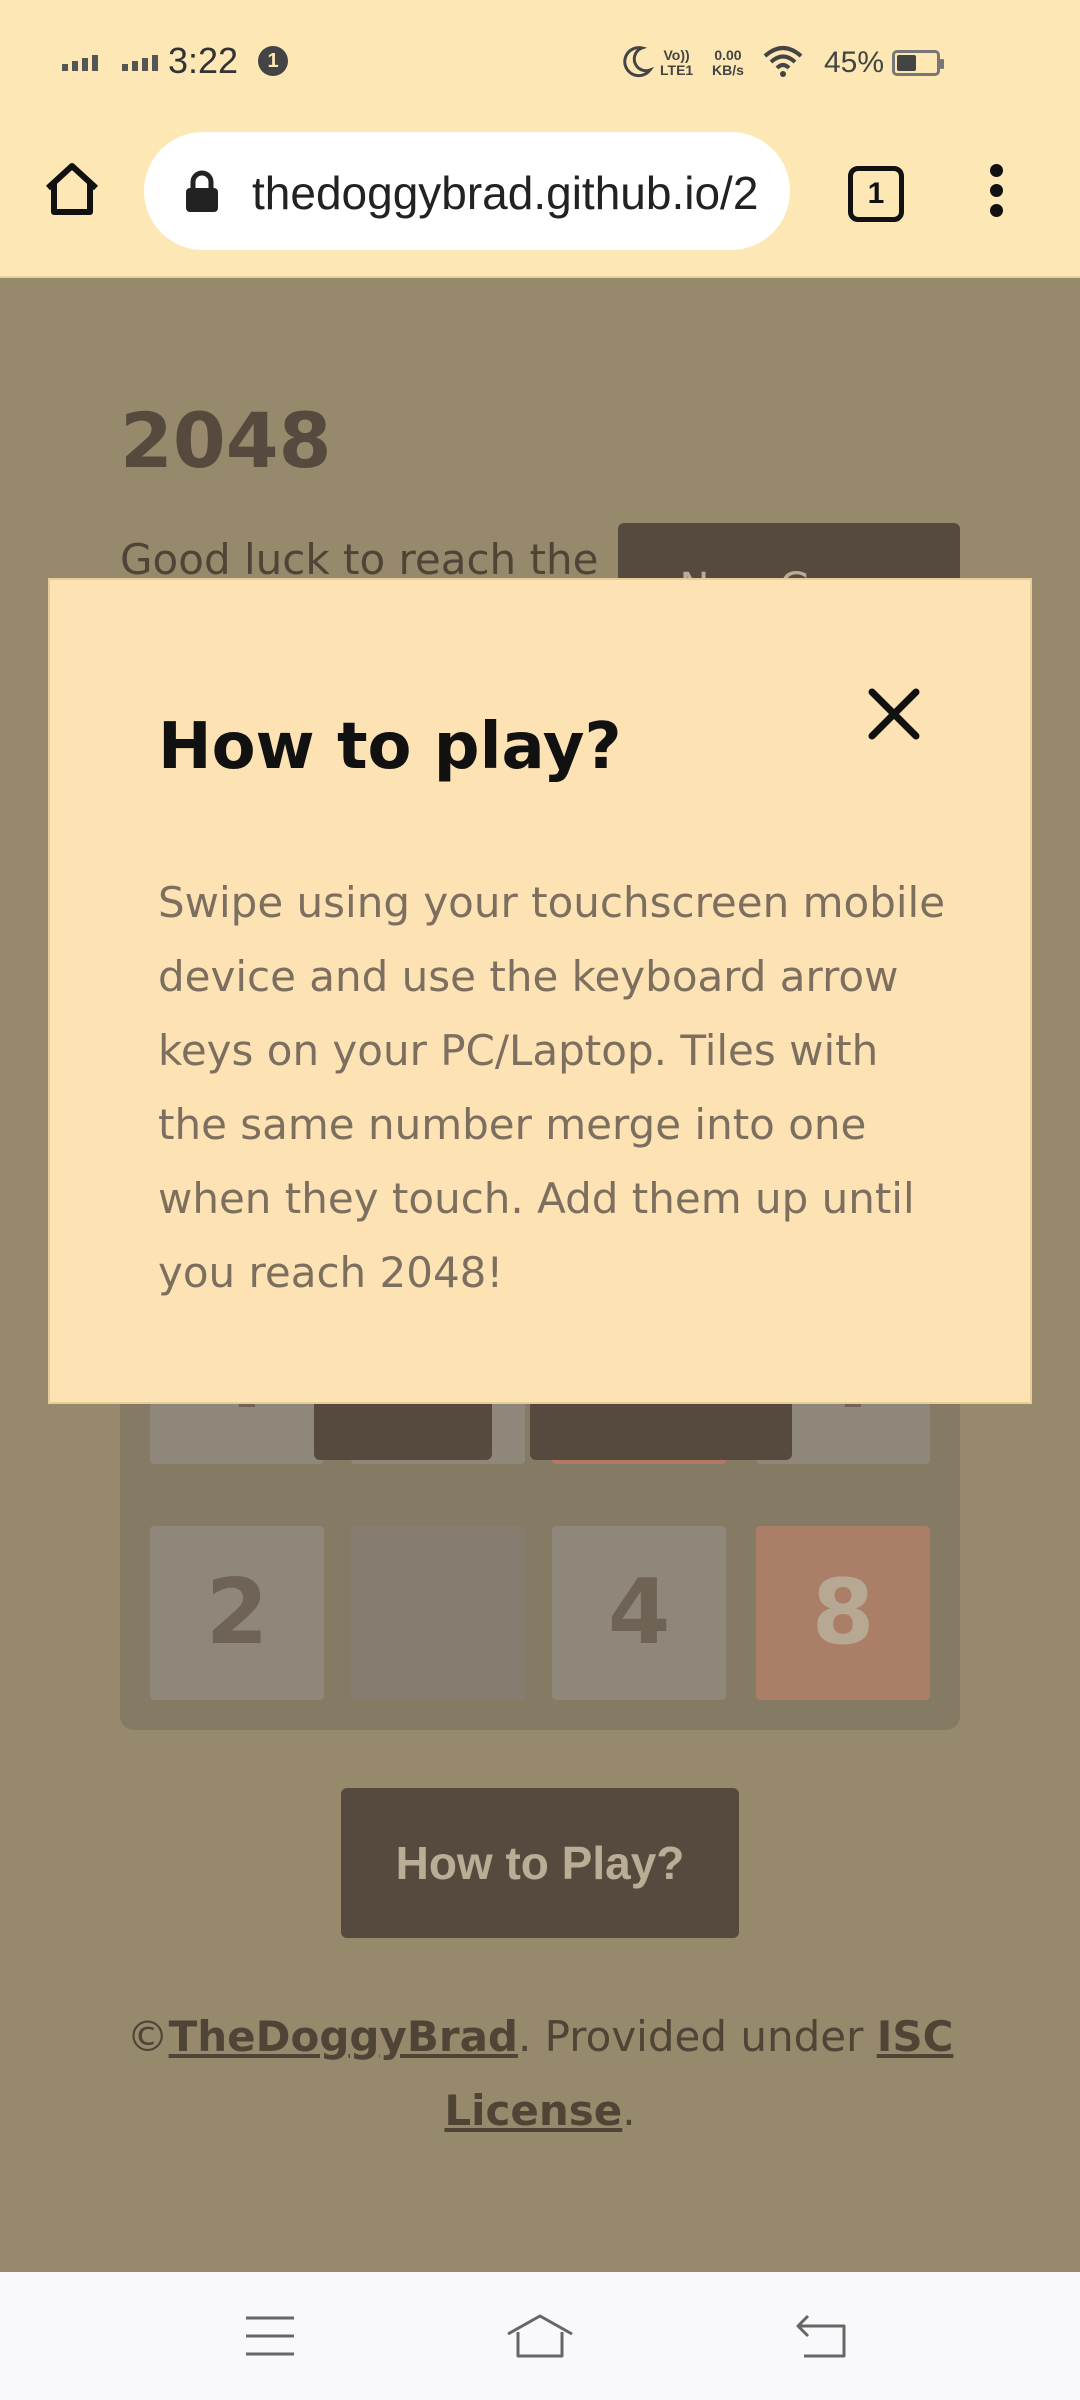 This screenshot has width=1080, height=2400. I want to click on tile: 4, so click(639, 1613).